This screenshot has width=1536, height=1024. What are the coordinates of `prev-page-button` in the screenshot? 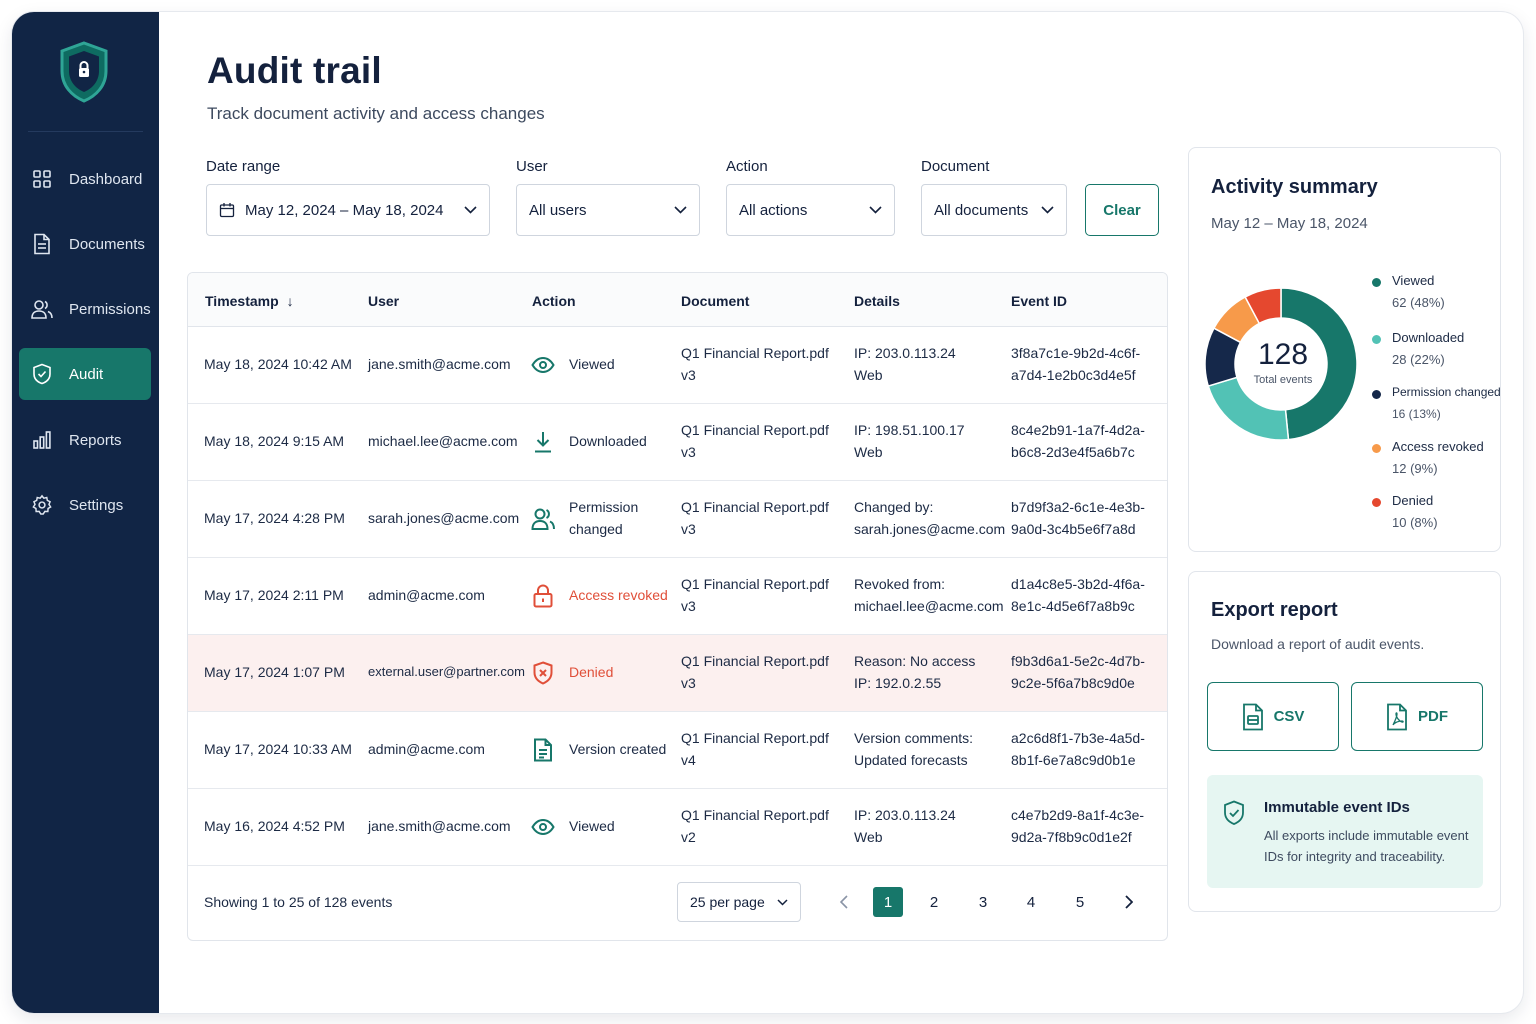 It's located at (844, 902).